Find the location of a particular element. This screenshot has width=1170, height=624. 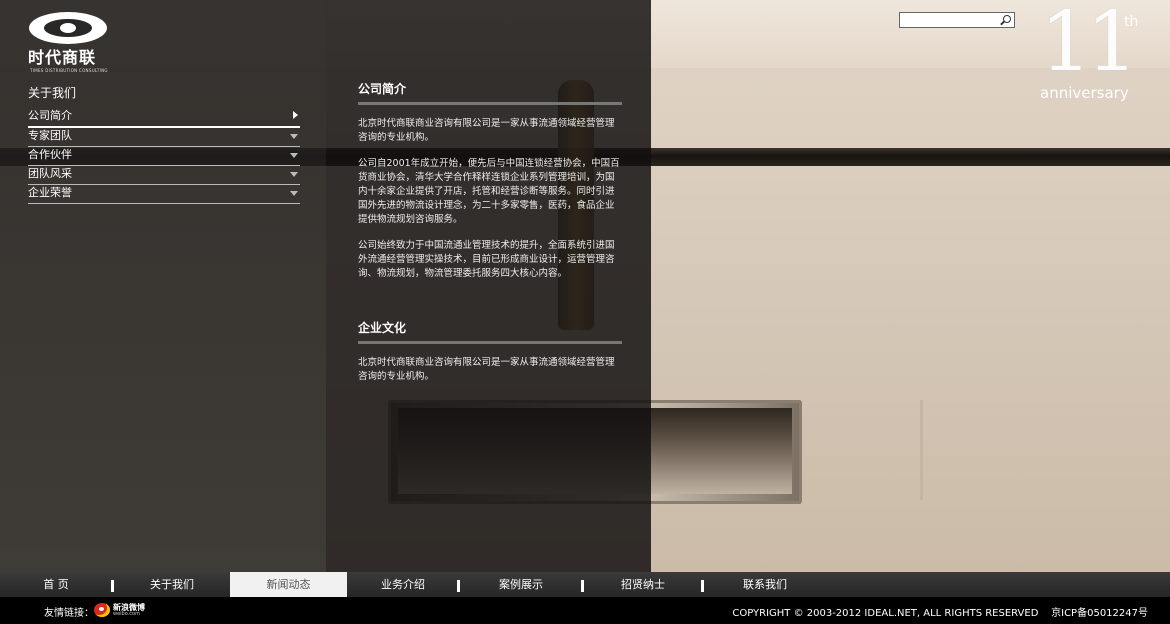

main-nav: 首 页 关于我们 新闻动态 业务介绍 案例展示 招贤纳士 联系我们 is located at coordinates (585, 584).